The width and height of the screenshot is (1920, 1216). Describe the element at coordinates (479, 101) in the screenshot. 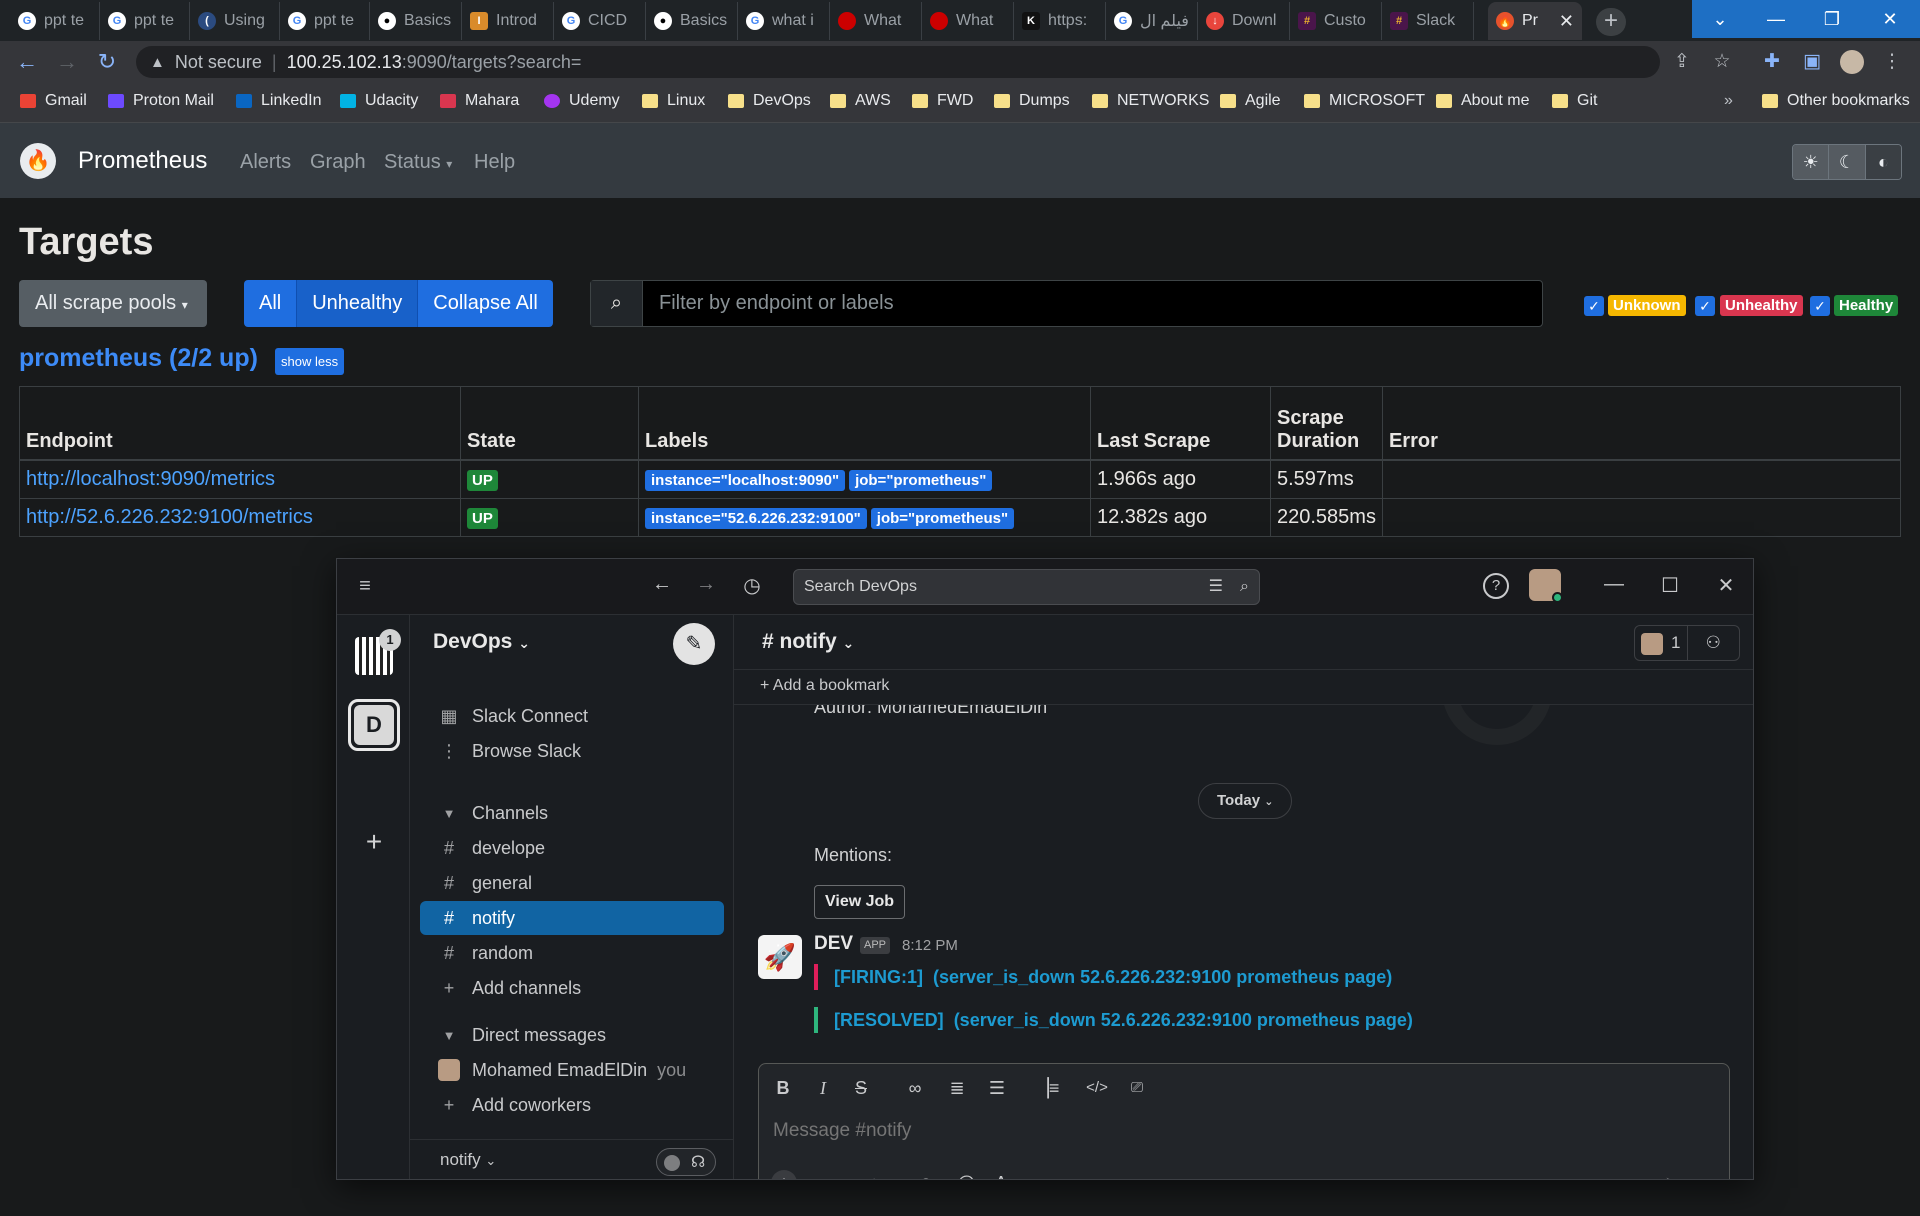

I see `bookmark-mahara: Mahara` at that location.